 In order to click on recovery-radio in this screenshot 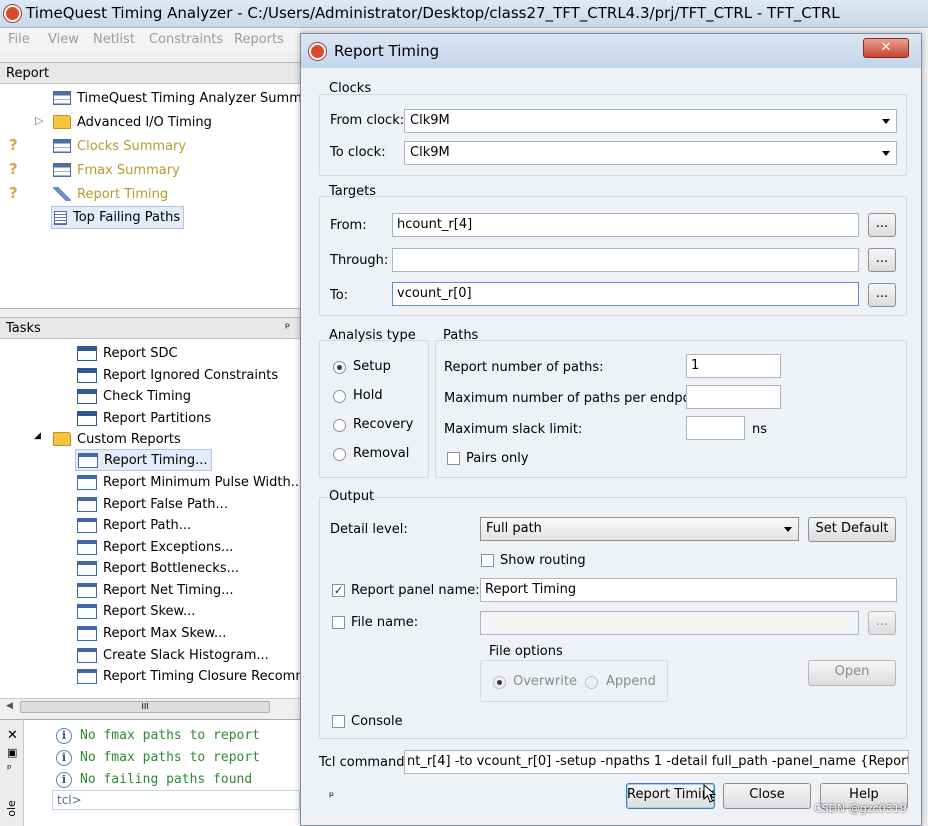, I will do `click(339, 425)`.